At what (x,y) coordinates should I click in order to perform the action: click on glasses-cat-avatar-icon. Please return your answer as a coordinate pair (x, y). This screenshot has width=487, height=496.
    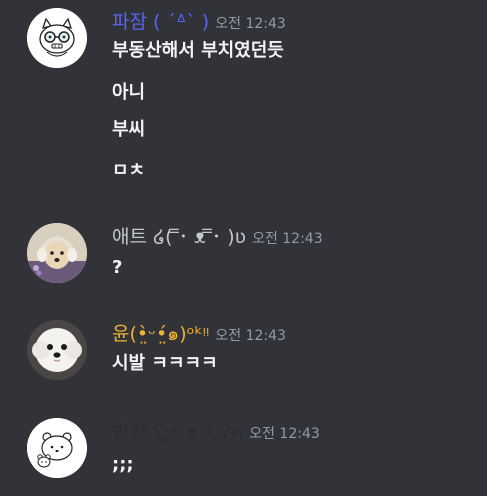
    Looking at the image, I should click on (57, 38).